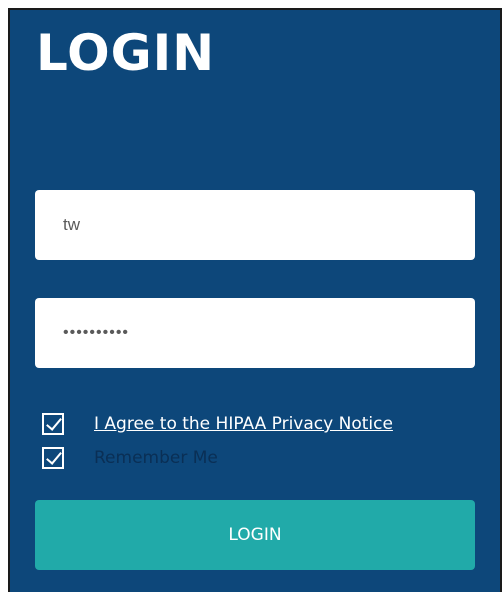 This screenshot has width=504, height=592. Describe the element at coordinates (255, 333) in the screenshot. I see `password-input` at that location.